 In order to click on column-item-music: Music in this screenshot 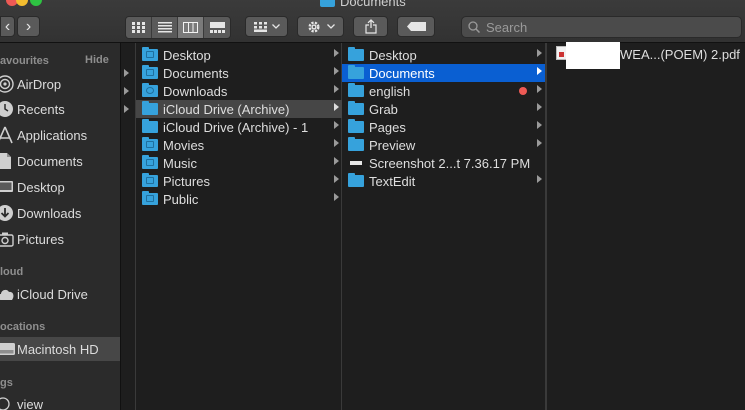, I will do `click(239, 163)`.